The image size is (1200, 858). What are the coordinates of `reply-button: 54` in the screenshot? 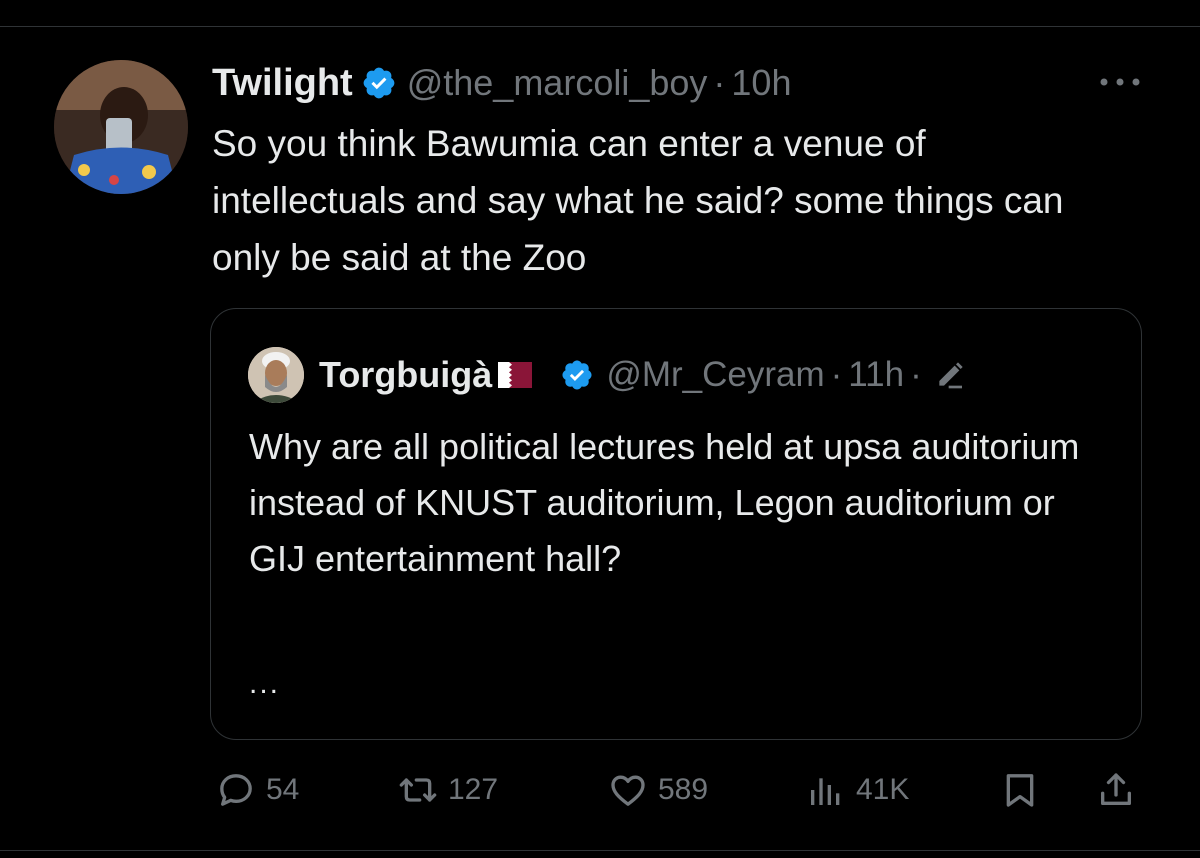 It's located at (257, 790).